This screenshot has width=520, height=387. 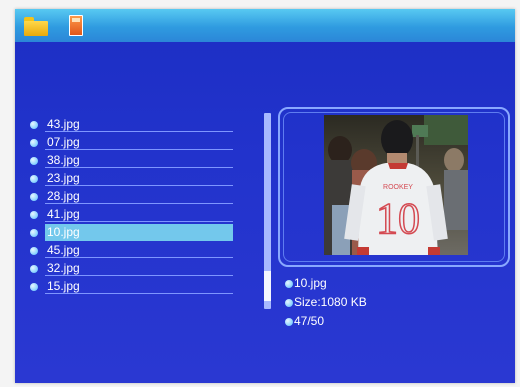 I want to click on list-item: 28.jpg, so click(x=130, y=197).